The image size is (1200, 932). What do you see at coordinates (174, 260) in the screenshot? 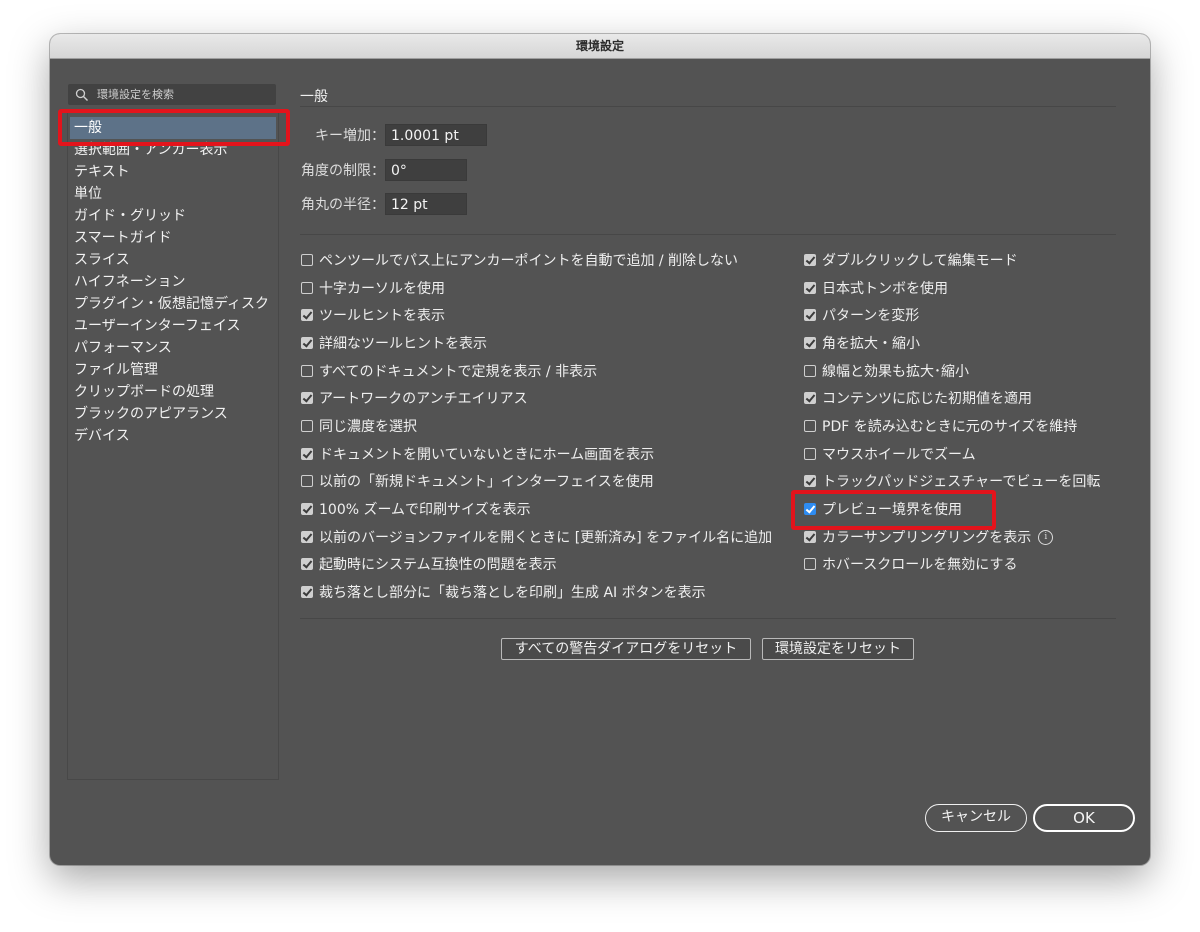
I see `sidebar-item-slices: スライス` at bounding box center [174, 260].